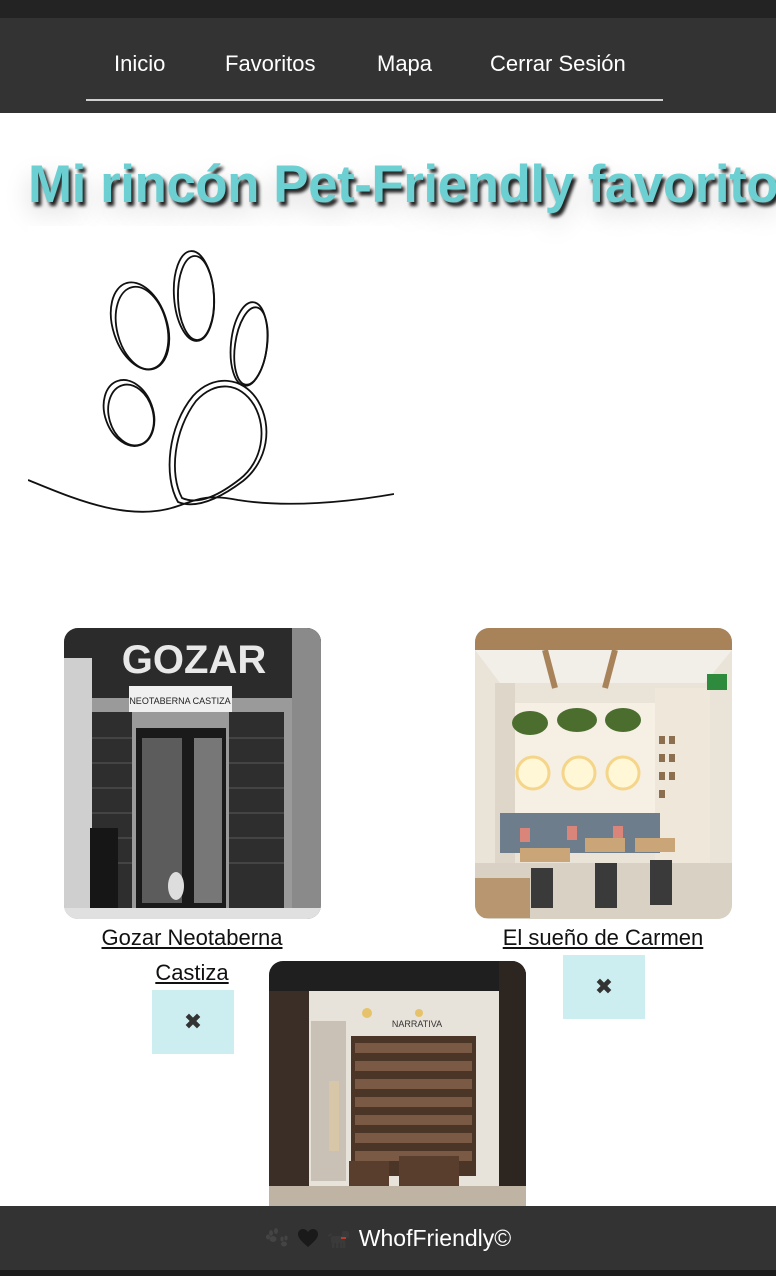  I want to click on paw-prints-icon, so click(277, 1238).